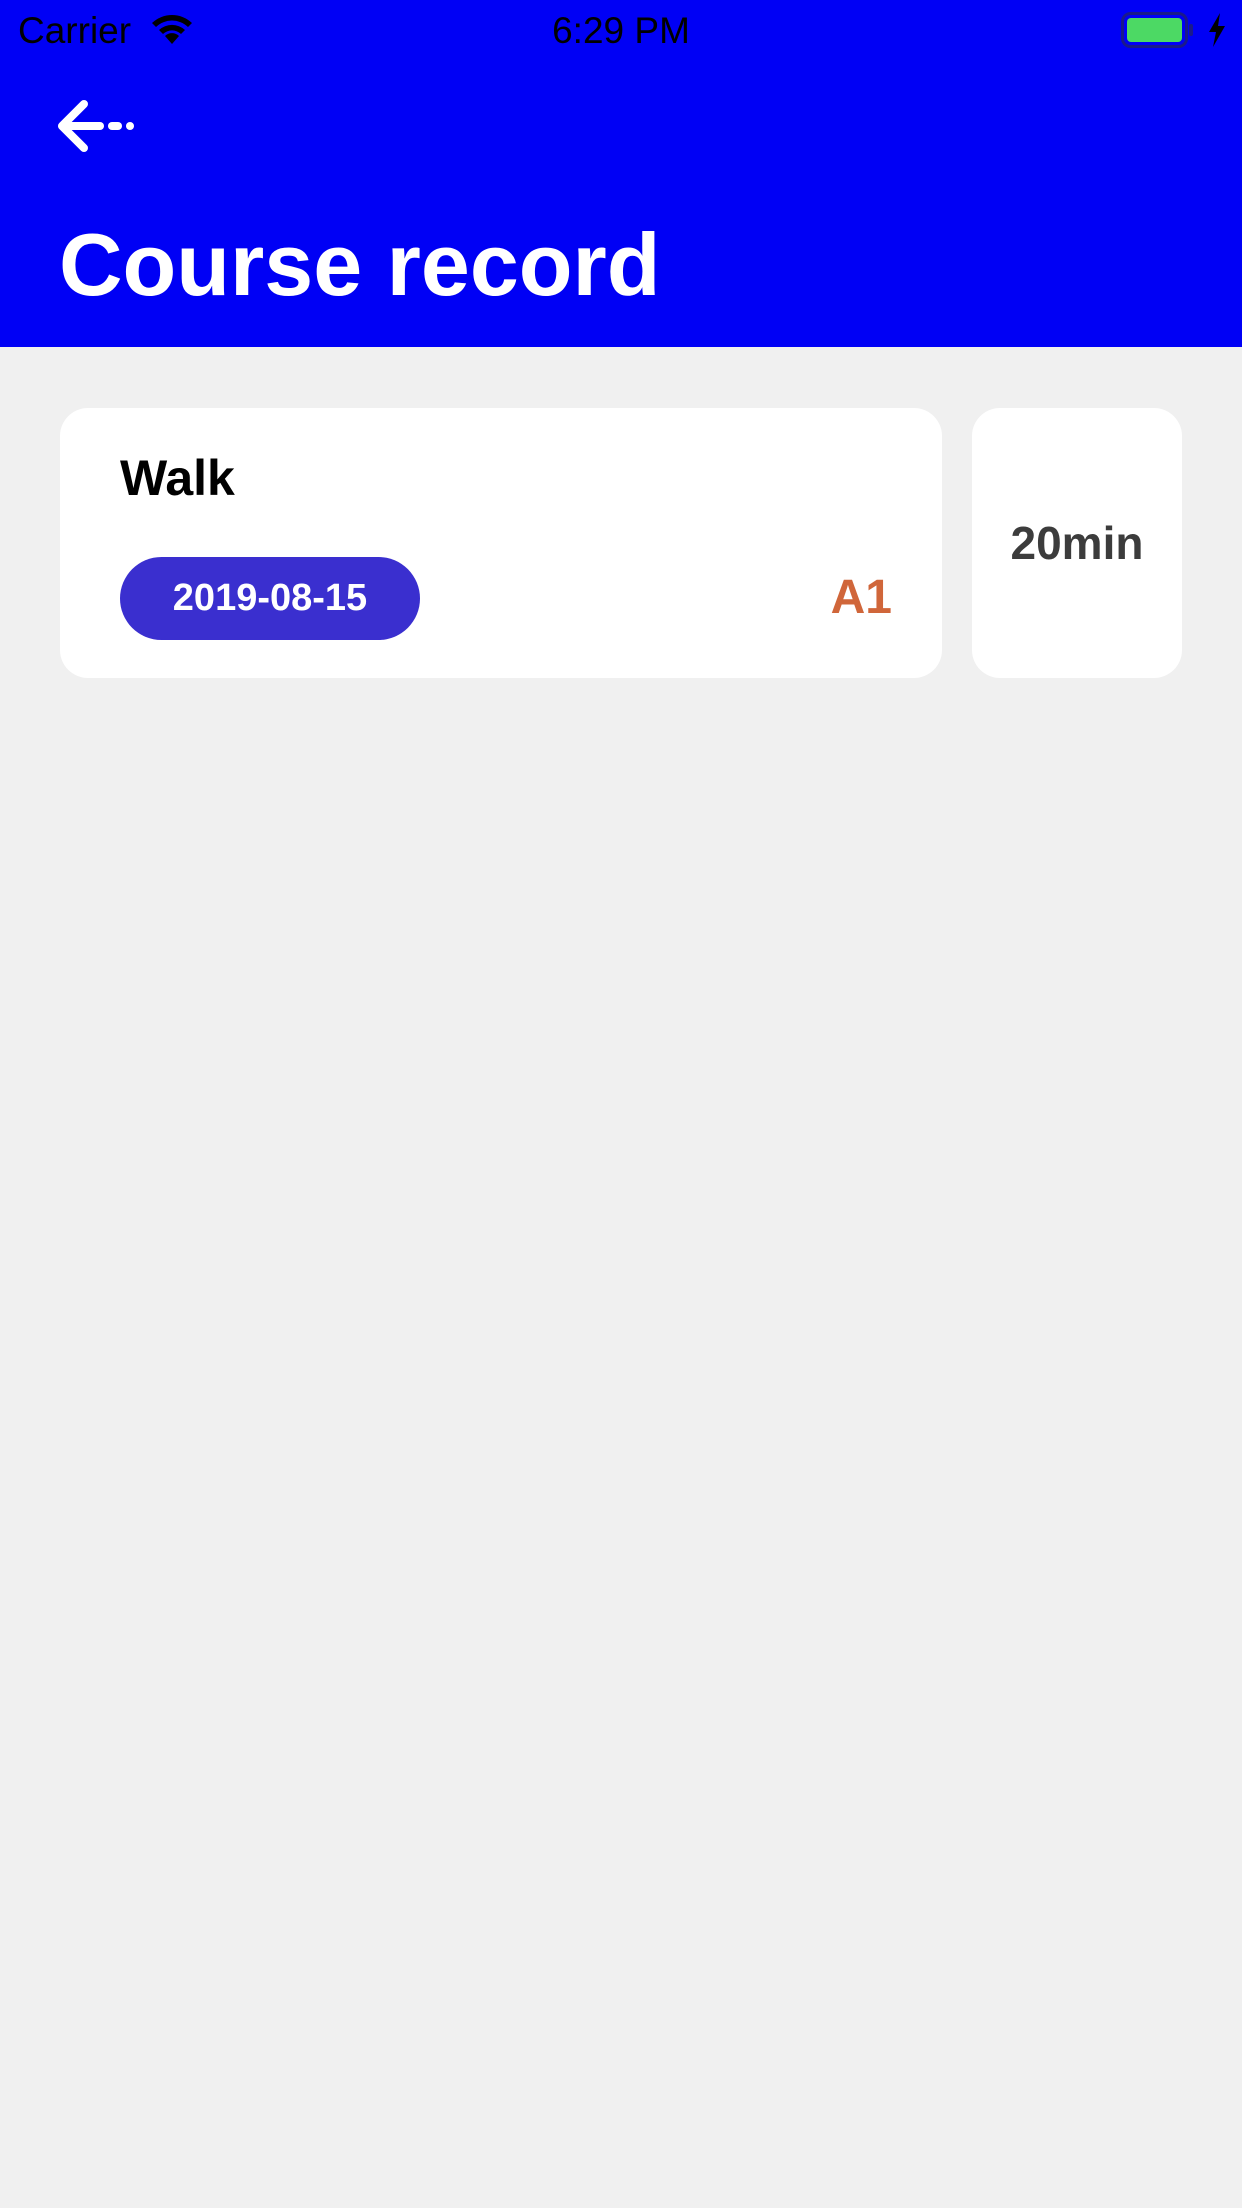 Image resolution: width=1242 pixels, height=2208 pixels. Describe the element at coordinates (1157, 30) in the screenshot. I see `battery-icon` at that location.